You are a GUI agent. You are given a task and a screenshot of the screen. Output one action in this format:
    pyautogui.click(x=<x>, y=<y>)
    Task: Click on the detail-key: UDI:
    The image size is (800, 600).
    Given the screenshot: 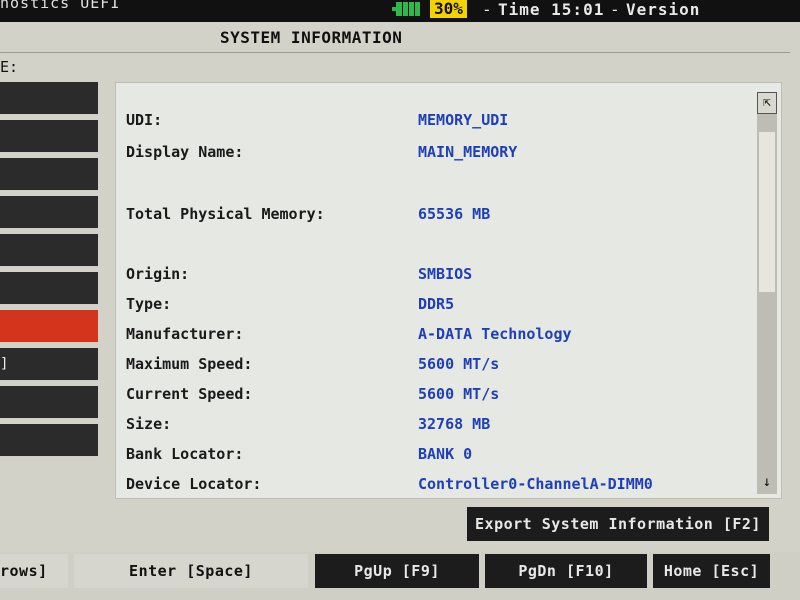 What is the action you would take?
    pyautogui.click(x=144, y=120)
    